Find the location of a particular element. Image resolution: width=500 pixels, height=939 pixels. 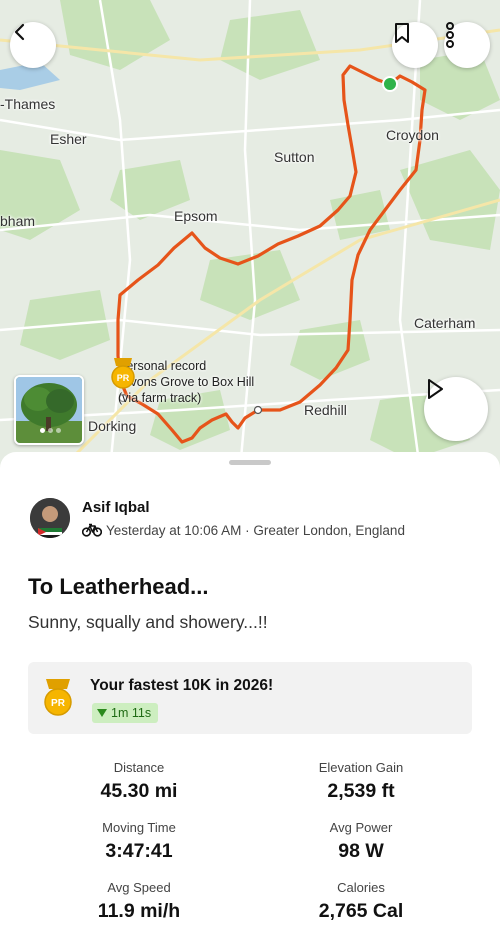

photo-tree-image is located at coordinates (49, 410).